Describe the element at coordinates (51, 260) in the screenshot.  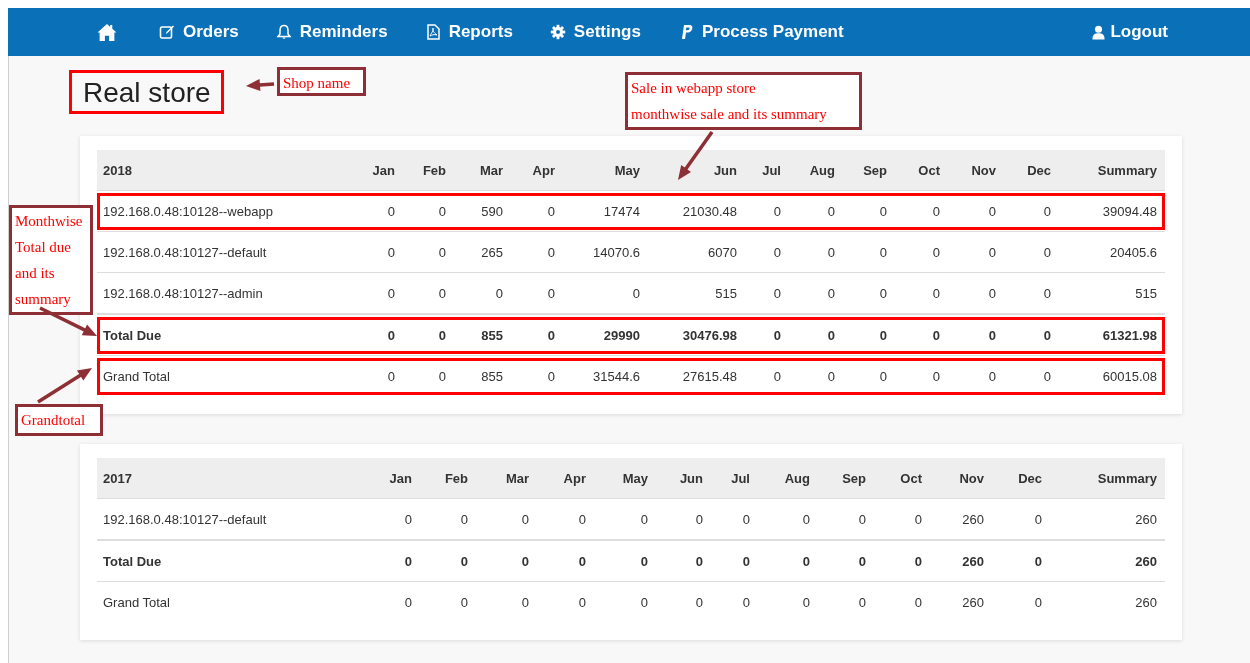
I see `annotation-callout: Monthwise Total due and its summary` at that location.